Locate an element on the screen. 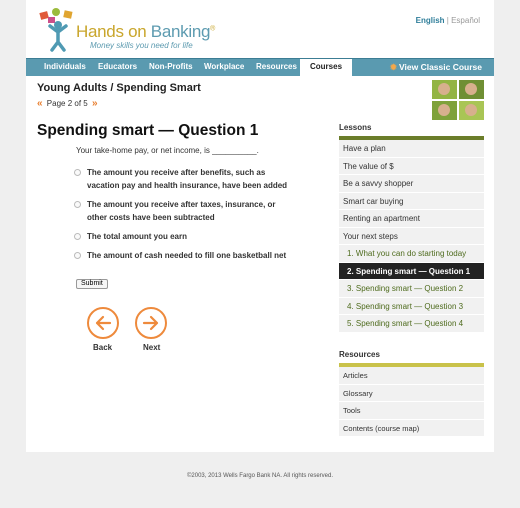 This screenshot has width=520, height=508. lesson-item: Have a plan is located at coordinates (411, 149).